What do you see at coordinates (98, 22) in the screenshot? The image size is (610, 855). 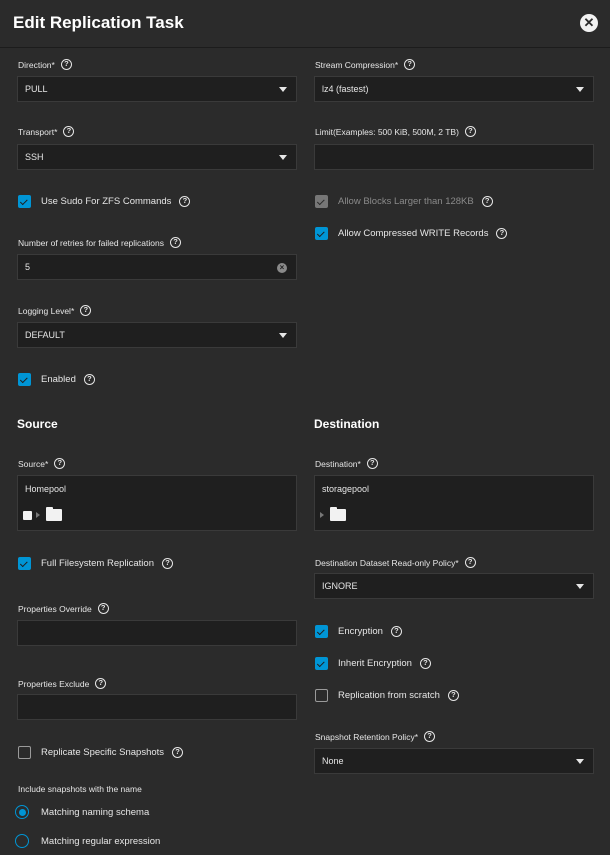 I see `dialog-title: Edit Replication Task` at bounding box center [98, 22].